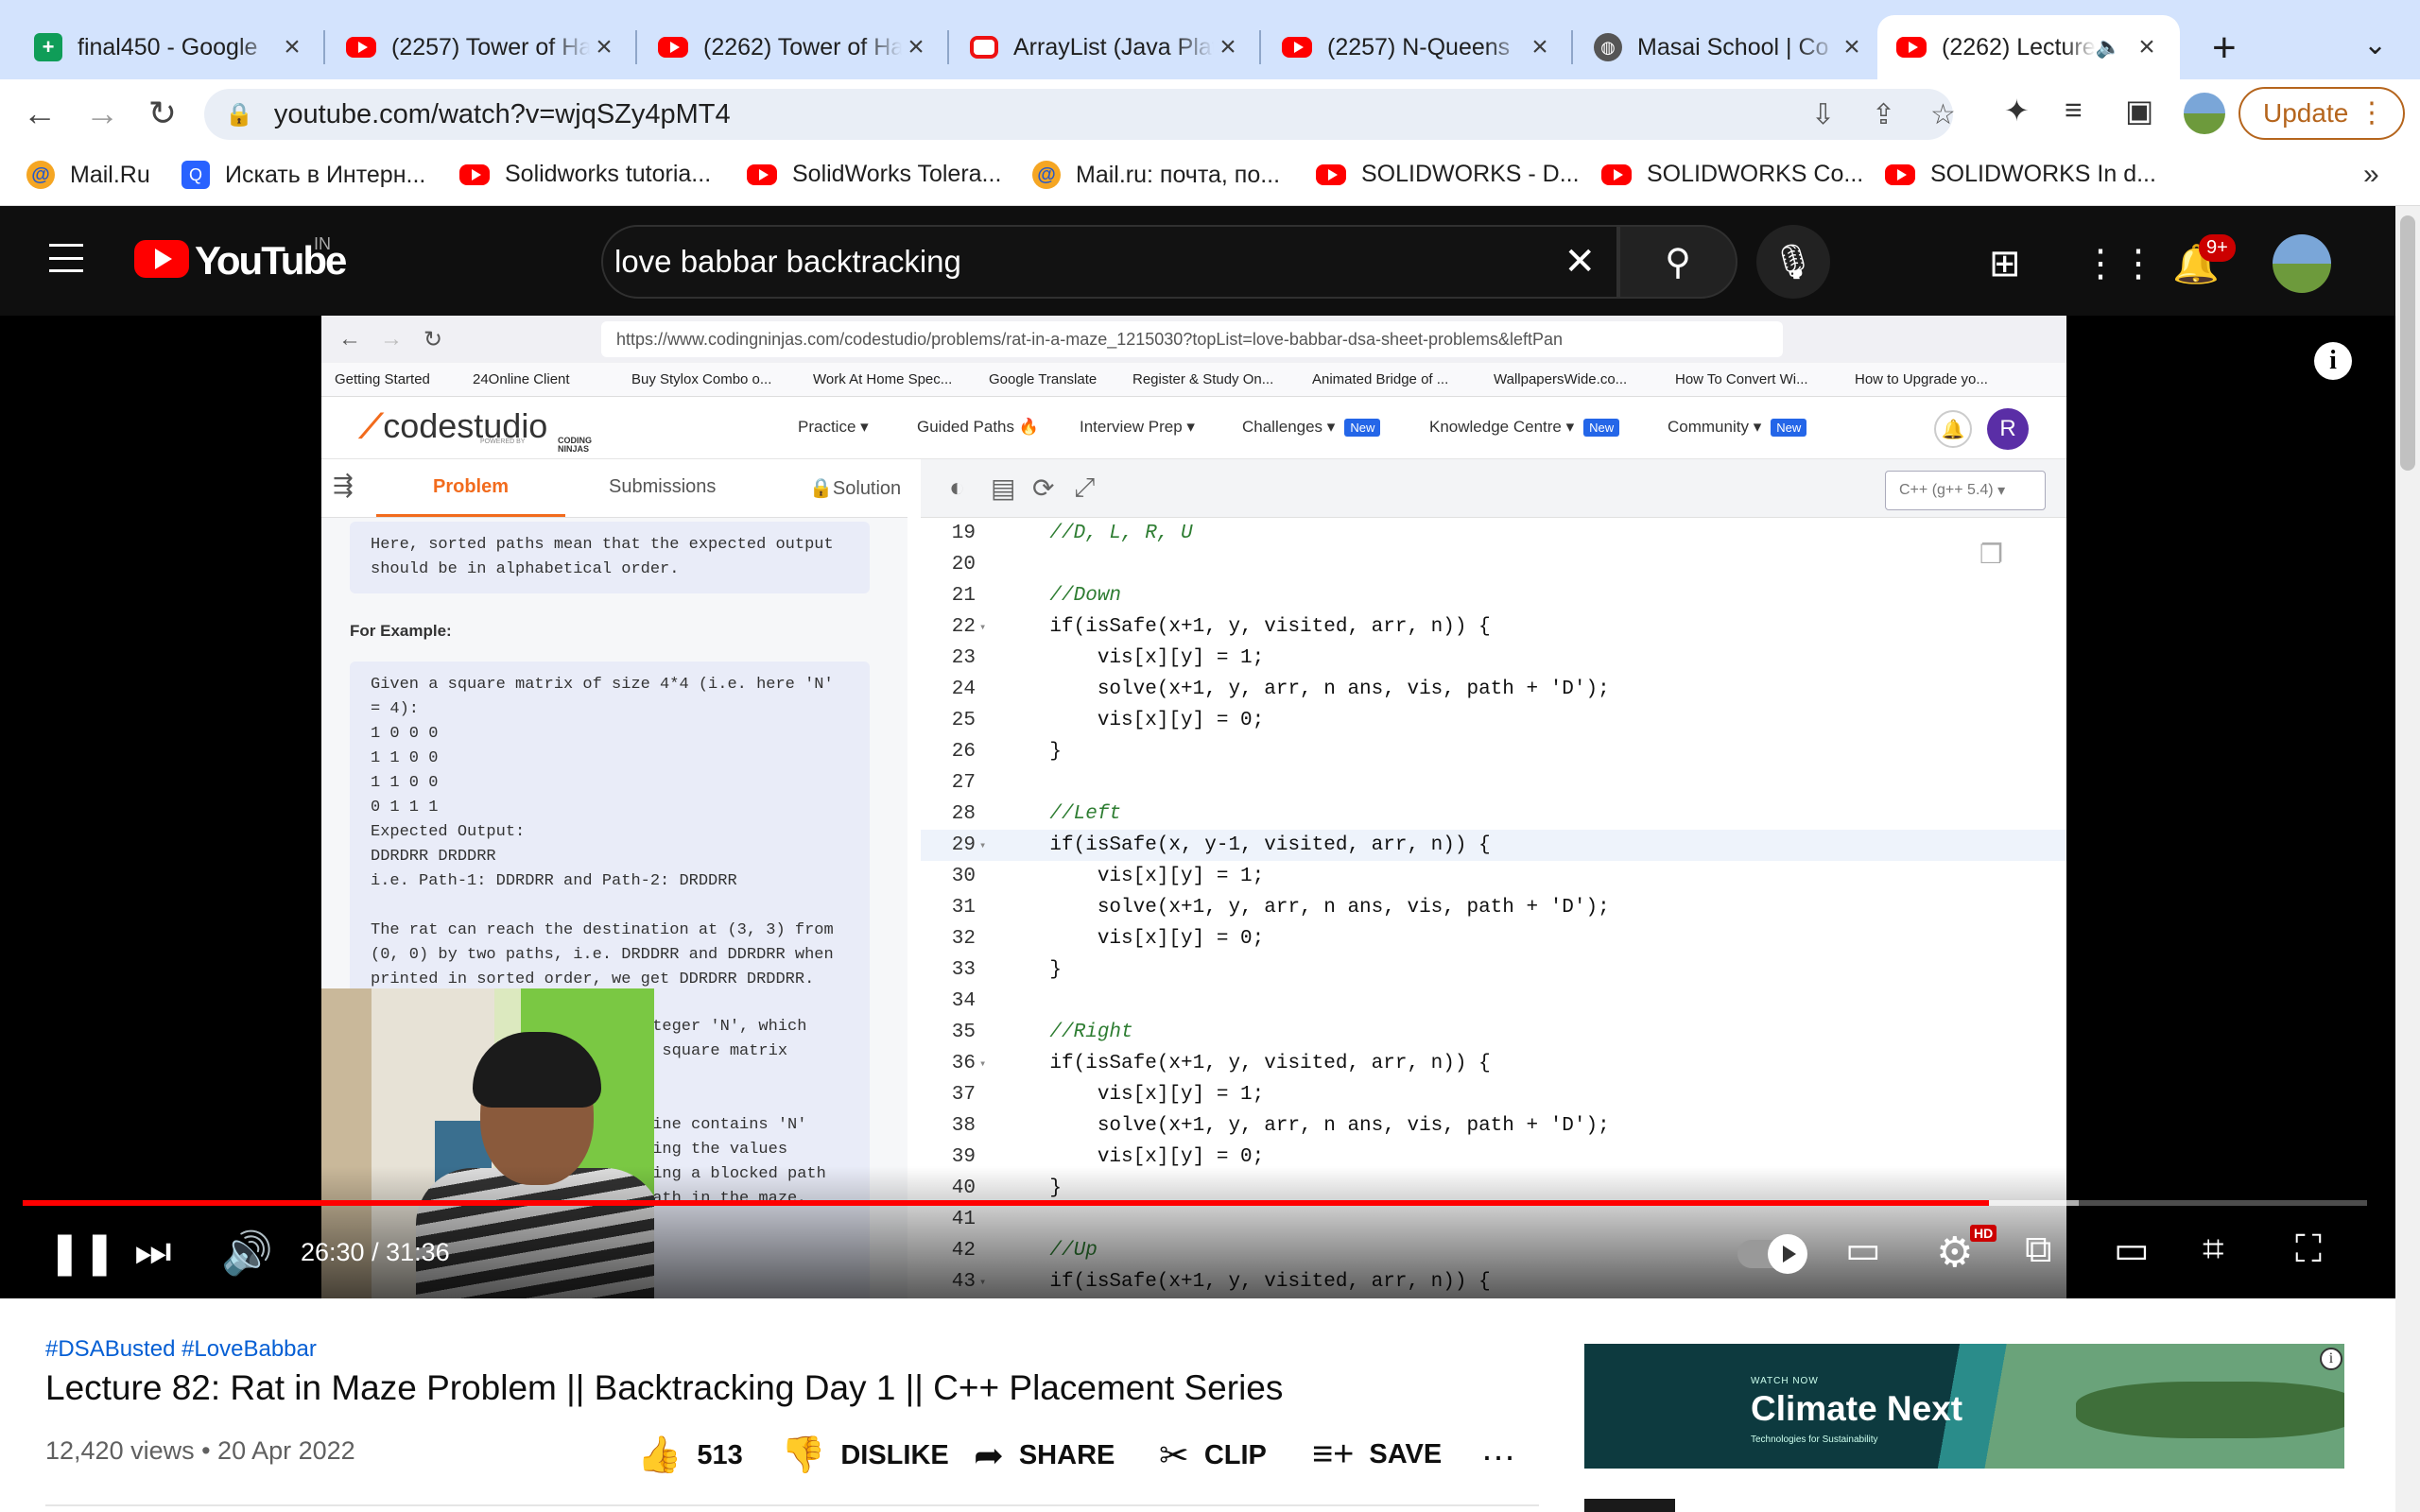 This screenshot has height=1512, width=2420. Describe the element at coordinates (2108, 47) in the screenshot. I see `speaker-icon: 🔈` at that location.